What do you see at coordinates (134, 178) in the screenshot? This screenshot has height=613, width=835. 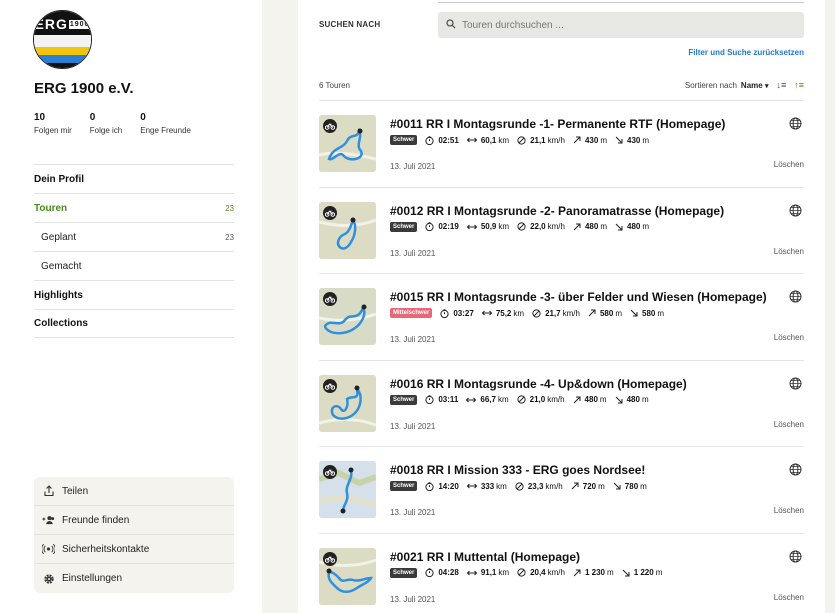 I see `nav-item-profile: Dein Profil` at bounding box center [134, 178].